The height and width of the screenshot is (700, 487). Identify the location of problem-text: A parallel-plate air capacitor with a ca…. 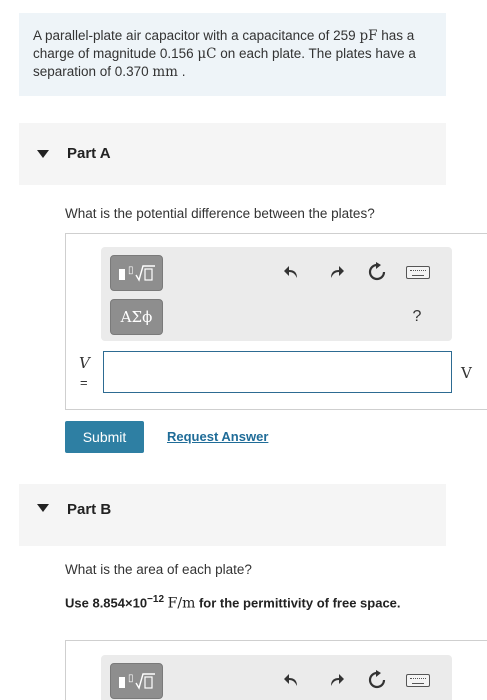
(196, 35).